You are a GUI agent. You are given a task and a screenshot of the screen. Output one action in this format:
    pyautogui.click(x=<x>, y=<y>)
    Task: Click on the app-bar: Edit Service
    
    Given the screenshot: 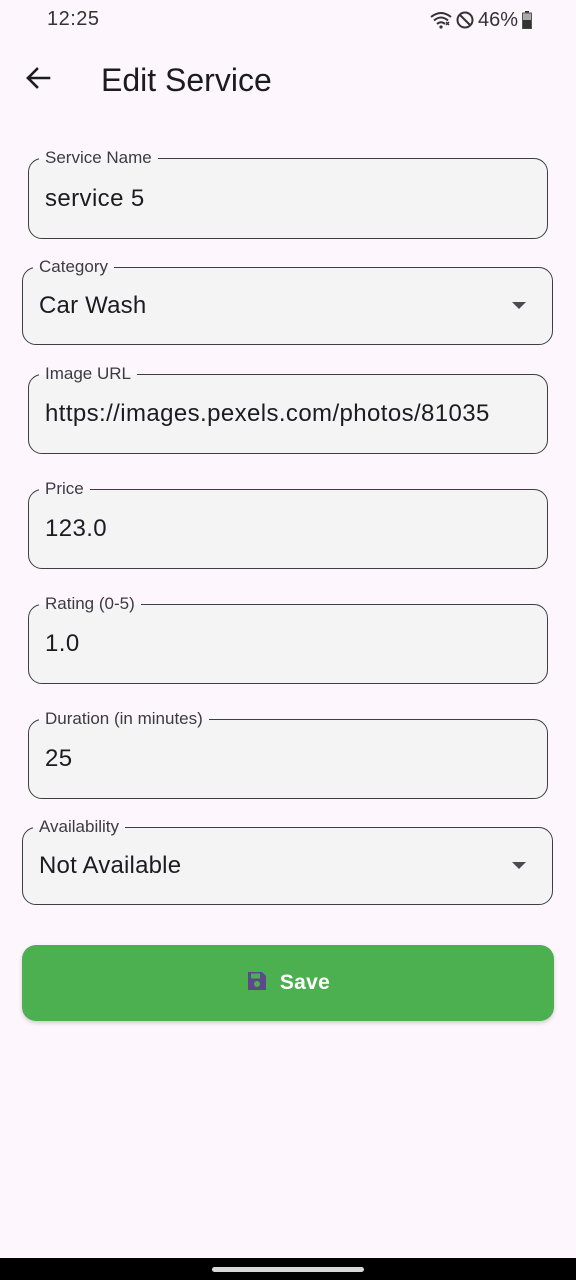 What is the action you would take?
    pyautogui.click(x=288, y=80)
    